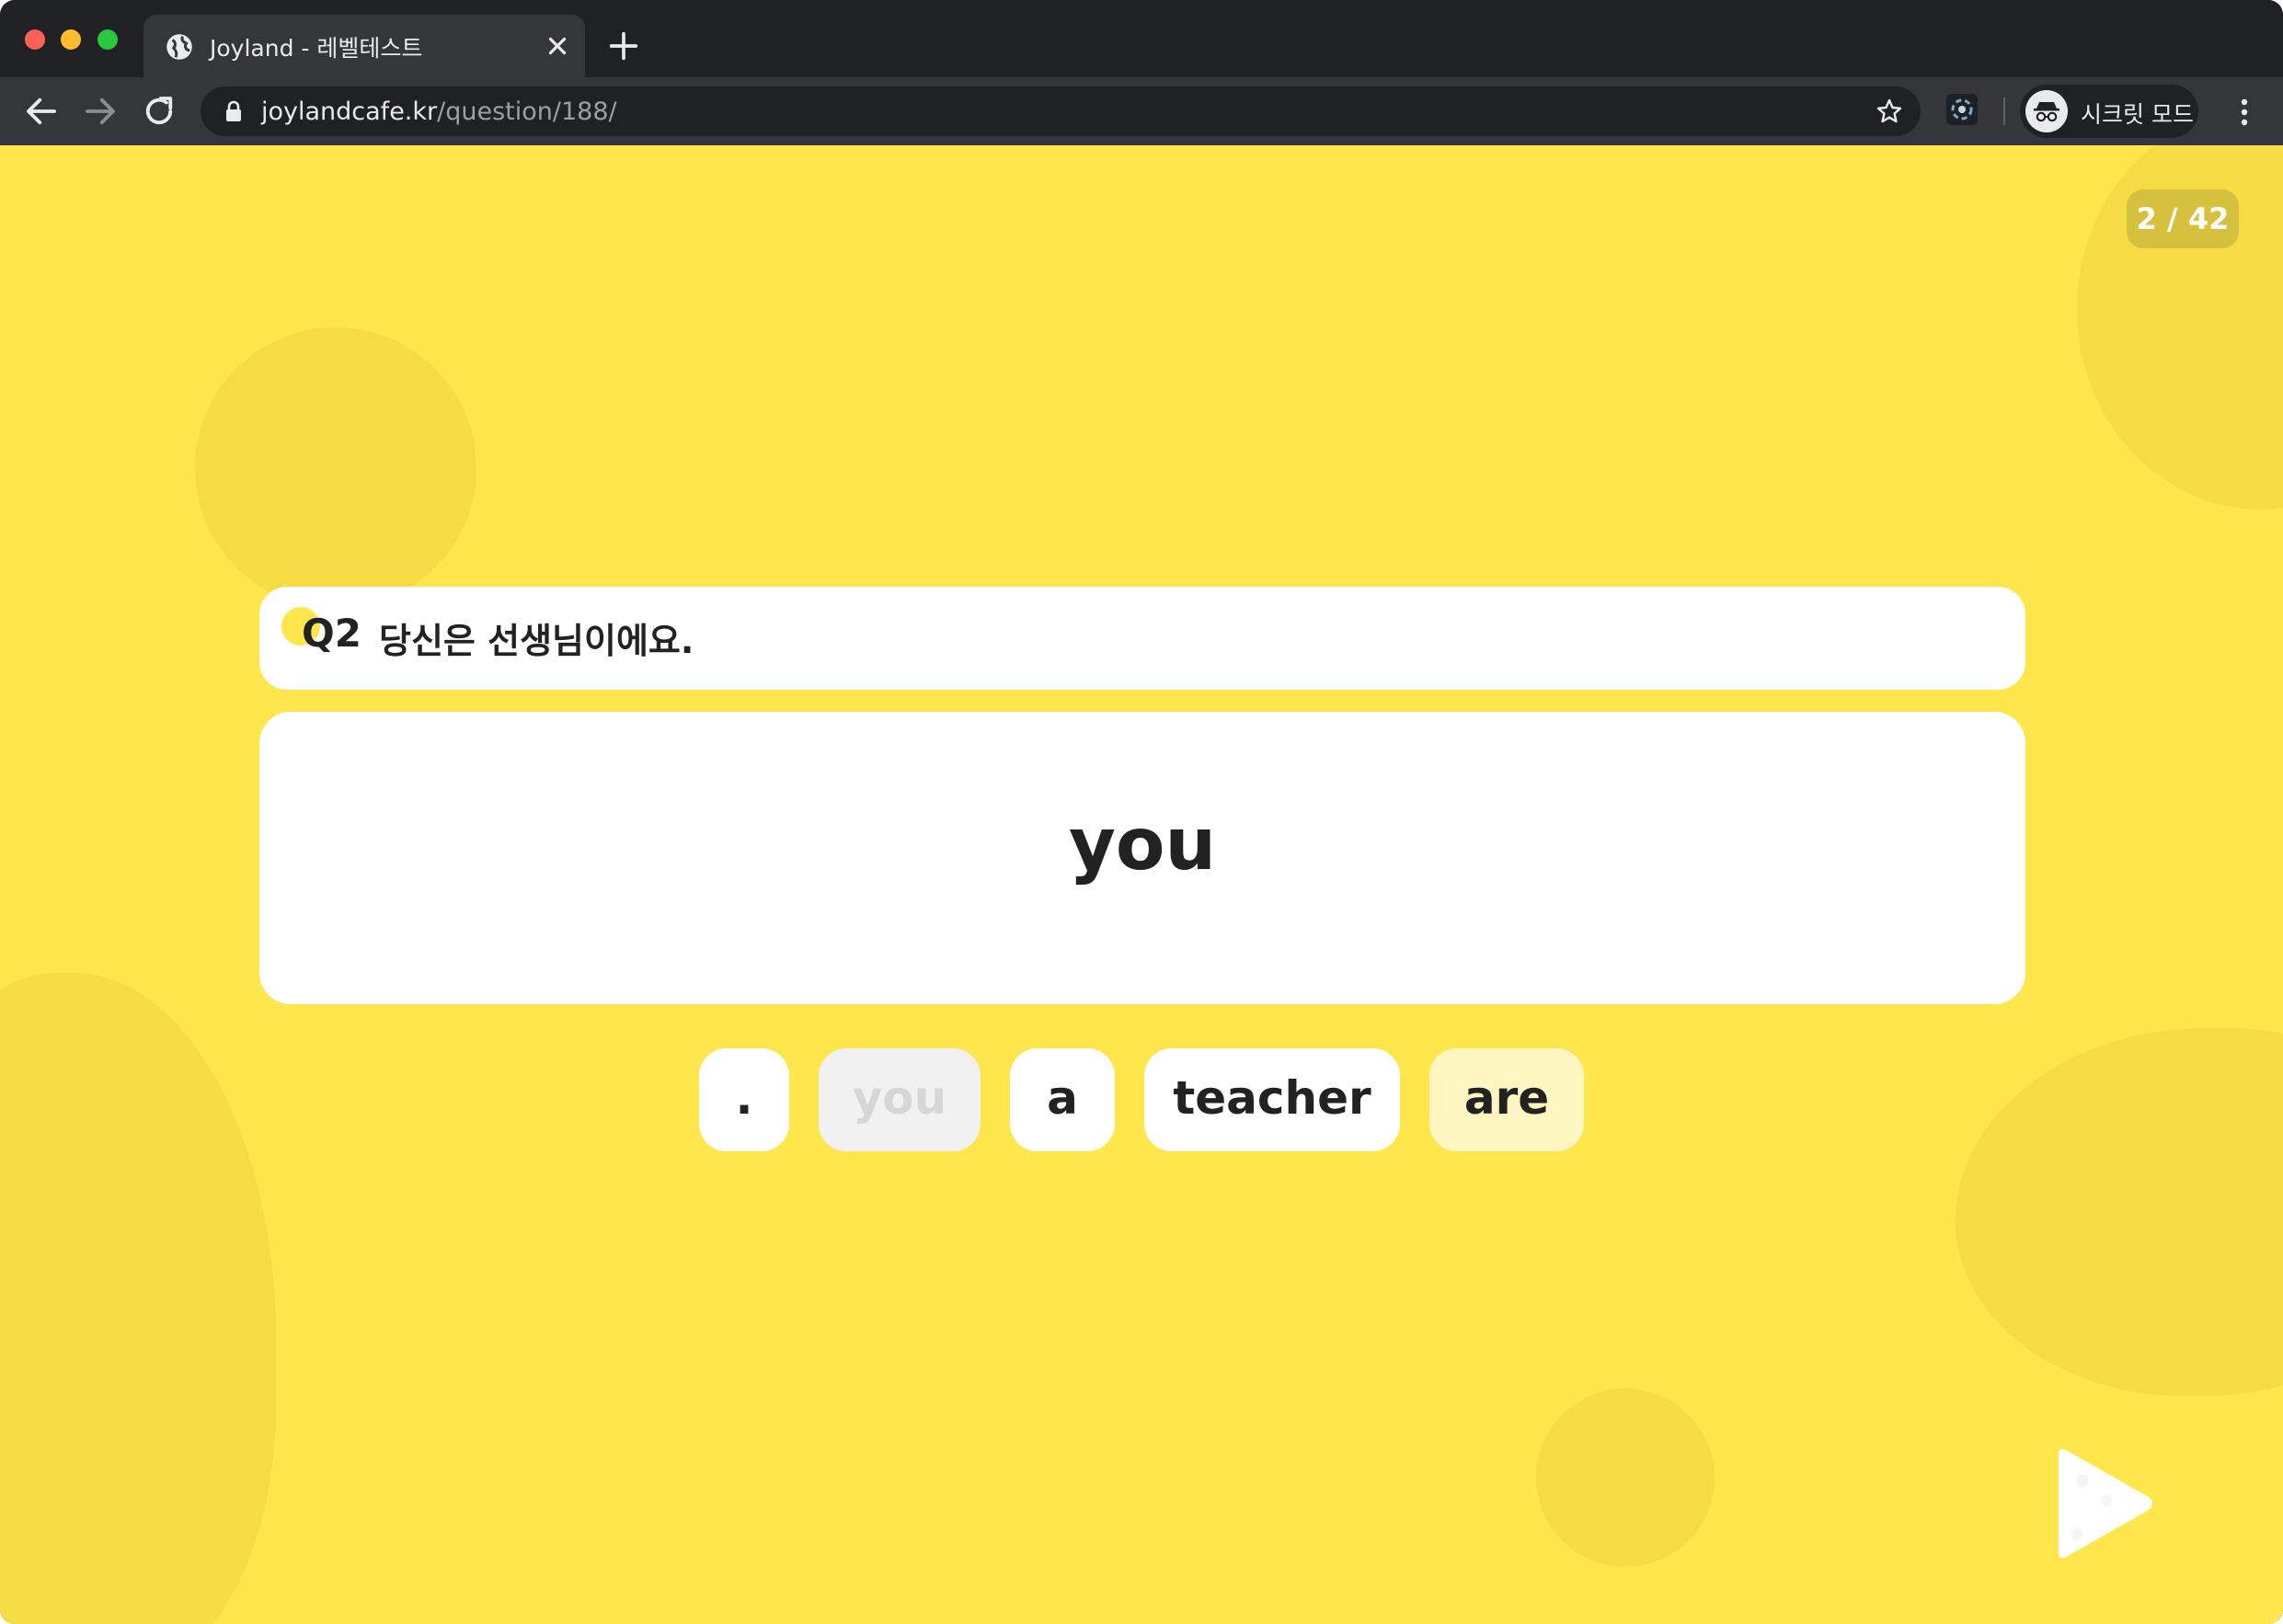 This screenshot has height=1624, width=2283. Describe the element at coordinates (331, 633) in the screenshot. I see `question-number: Q2` at that location.